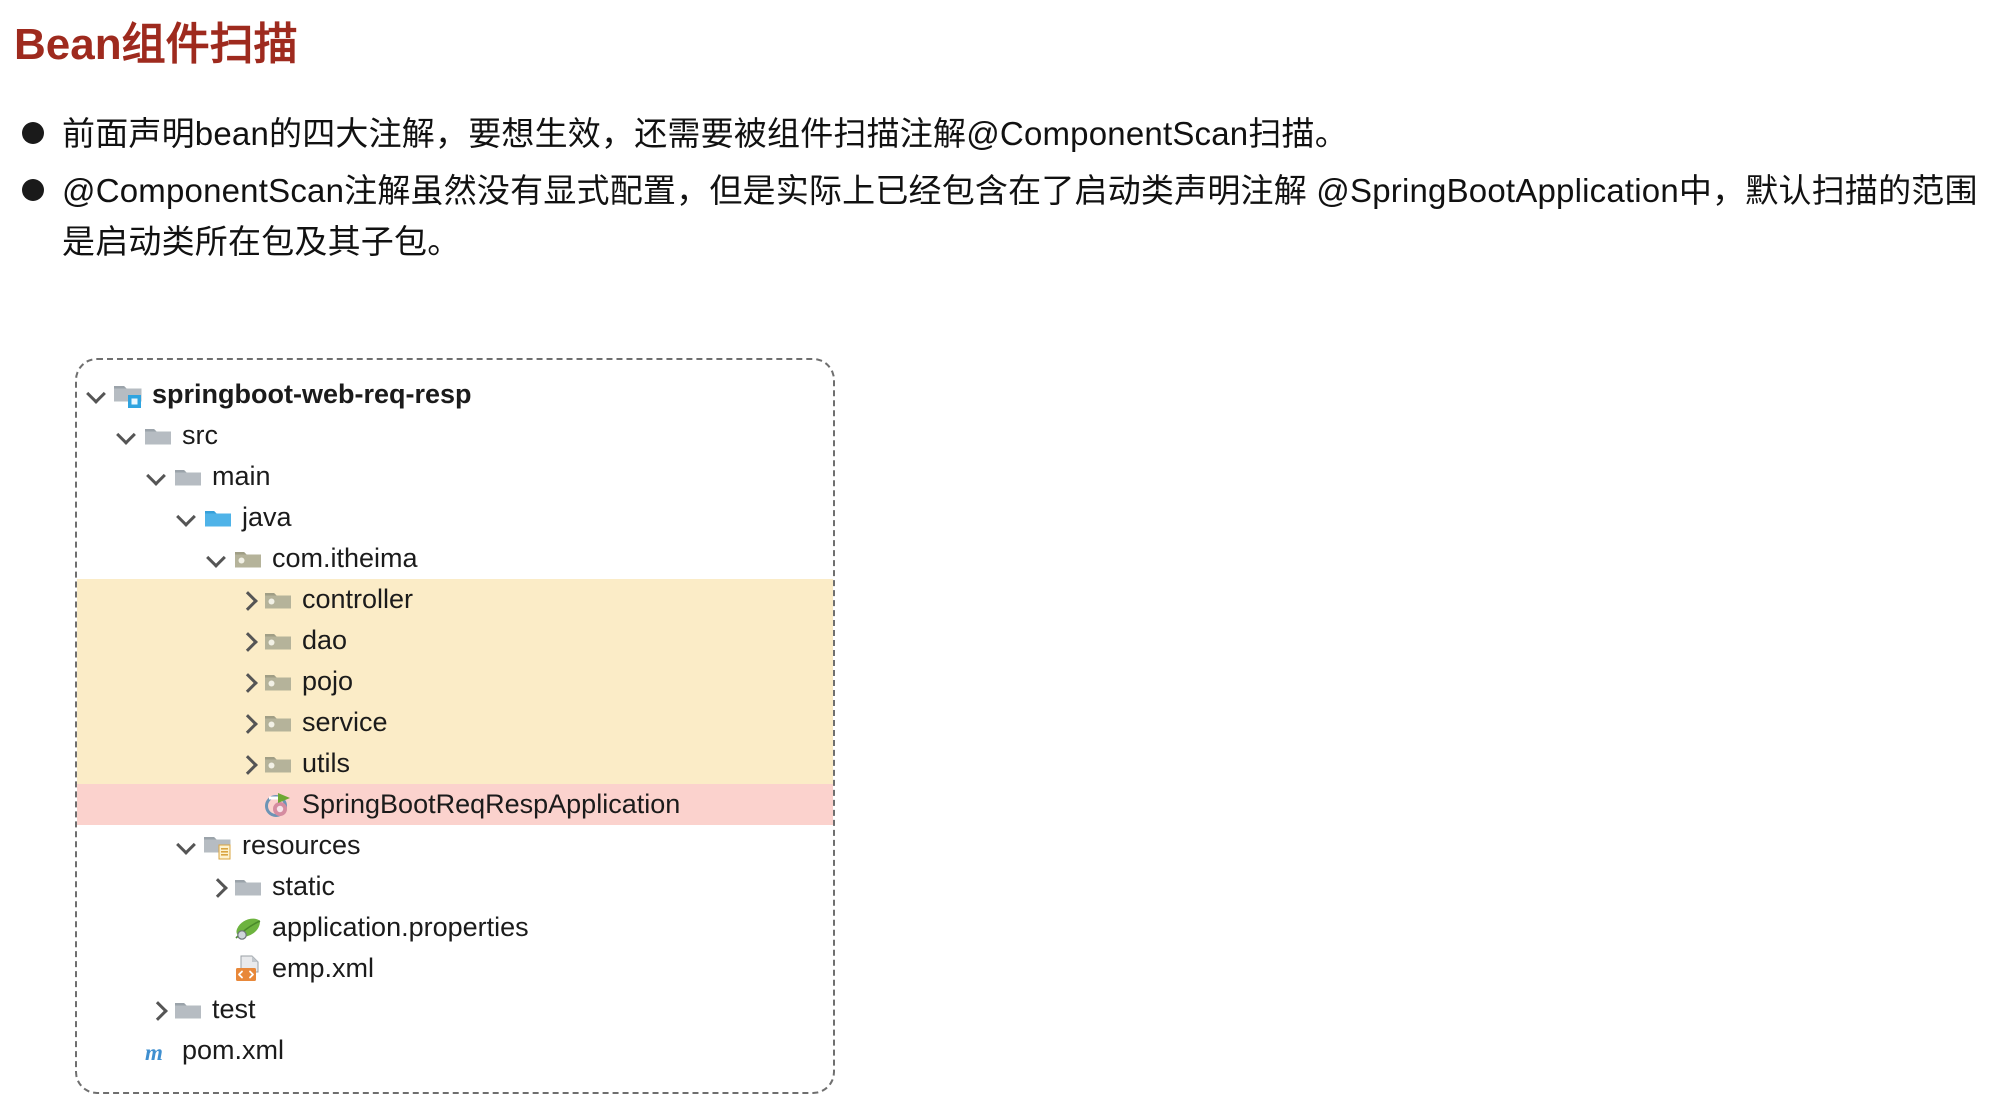 Image resolution: width=1996 pixels, height=1102 pixels. Describe the element at coordinates (455, 558) in the screenshot. I see `tree-row: com.itheima` at that location.